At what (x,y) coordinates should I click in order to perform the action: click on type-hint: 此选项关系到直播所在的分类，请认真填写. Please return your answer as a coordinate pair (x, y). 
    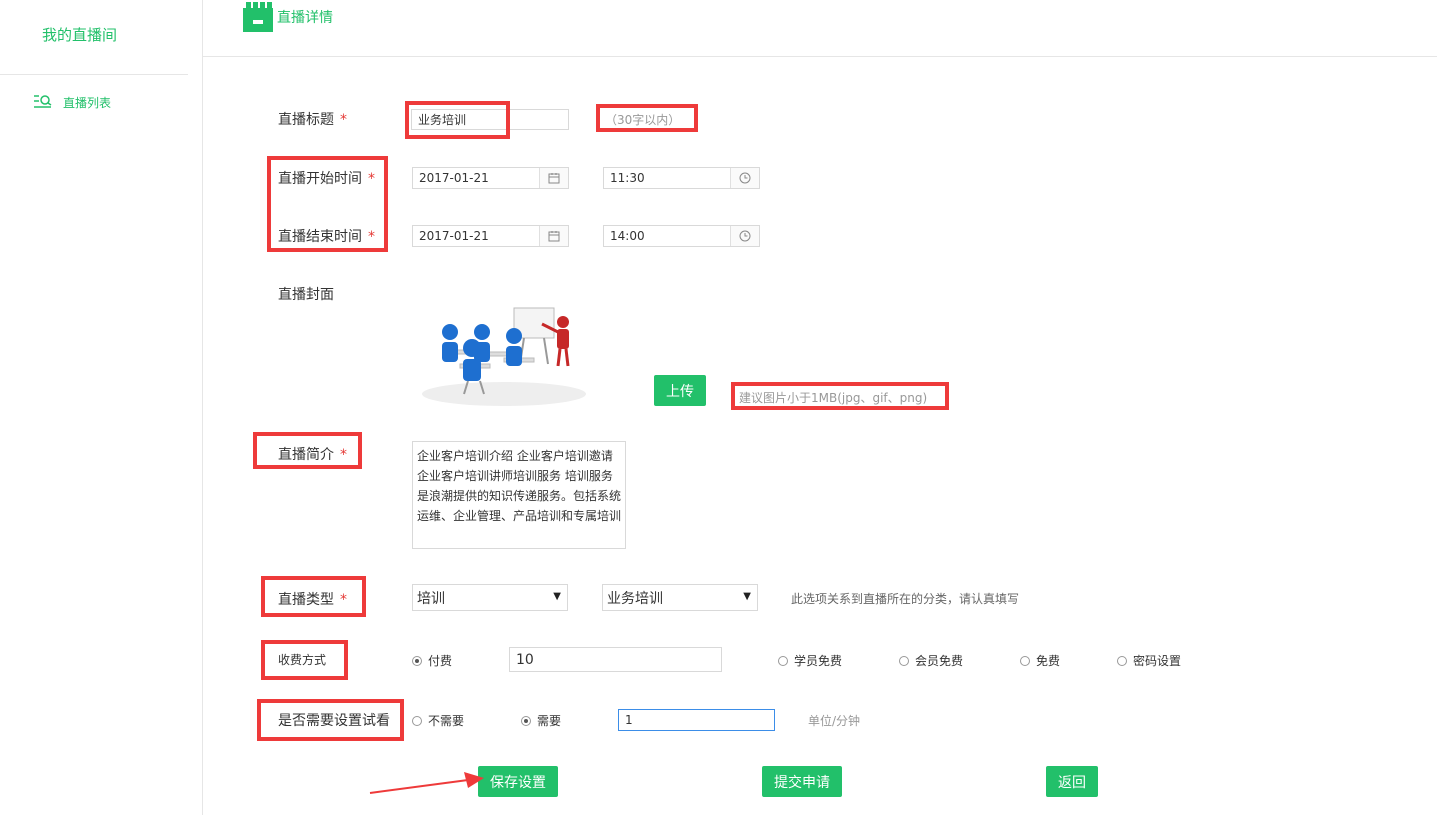
    Looking at the image, I should click on (905, 599).